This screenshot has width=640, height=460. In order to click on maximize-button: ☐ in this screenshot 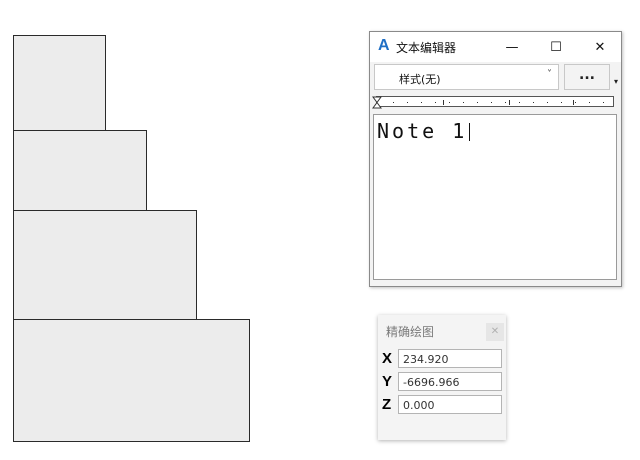, I will do `click(556, 47)`.